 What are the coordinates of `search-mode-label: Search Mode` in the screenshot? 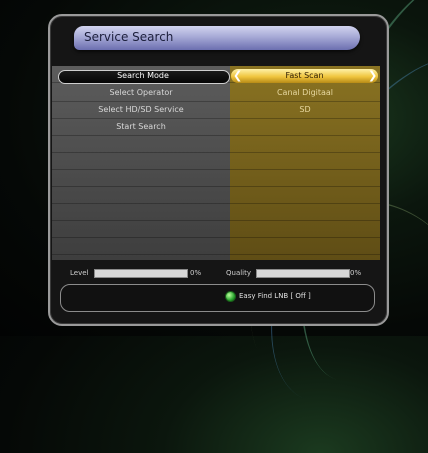 It's located at (143, 76).